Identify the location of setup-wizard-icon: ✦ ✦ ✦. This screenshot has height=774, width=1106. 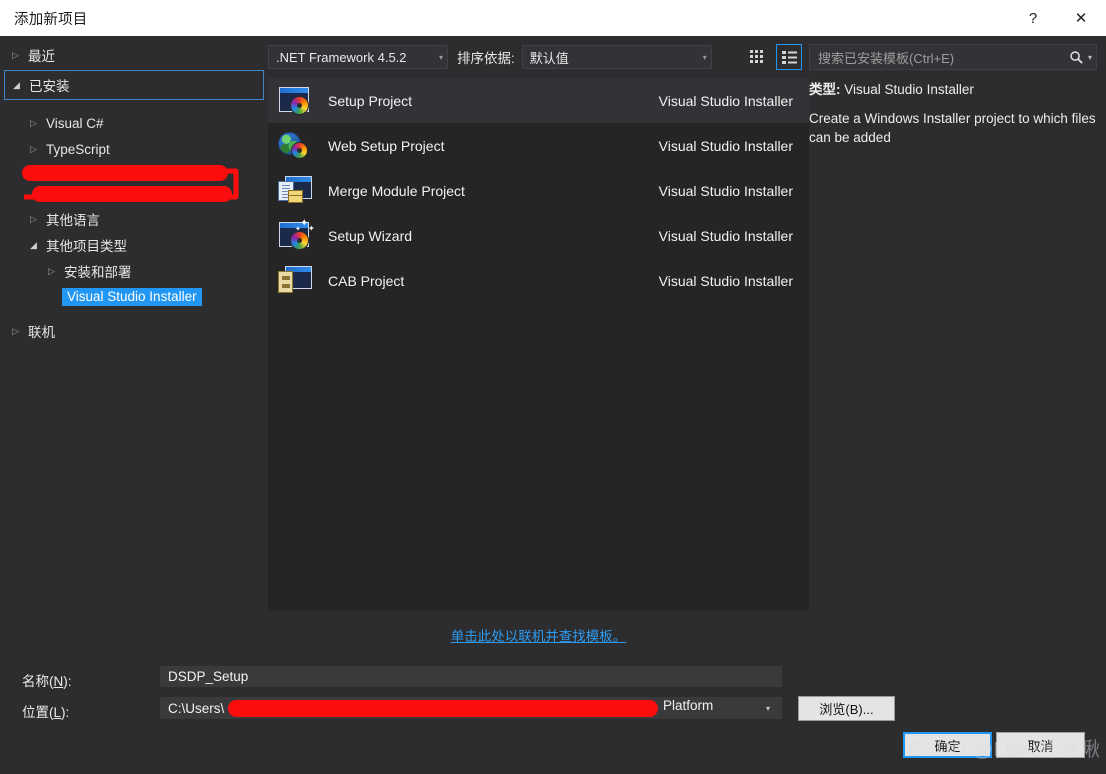
(296, 236).